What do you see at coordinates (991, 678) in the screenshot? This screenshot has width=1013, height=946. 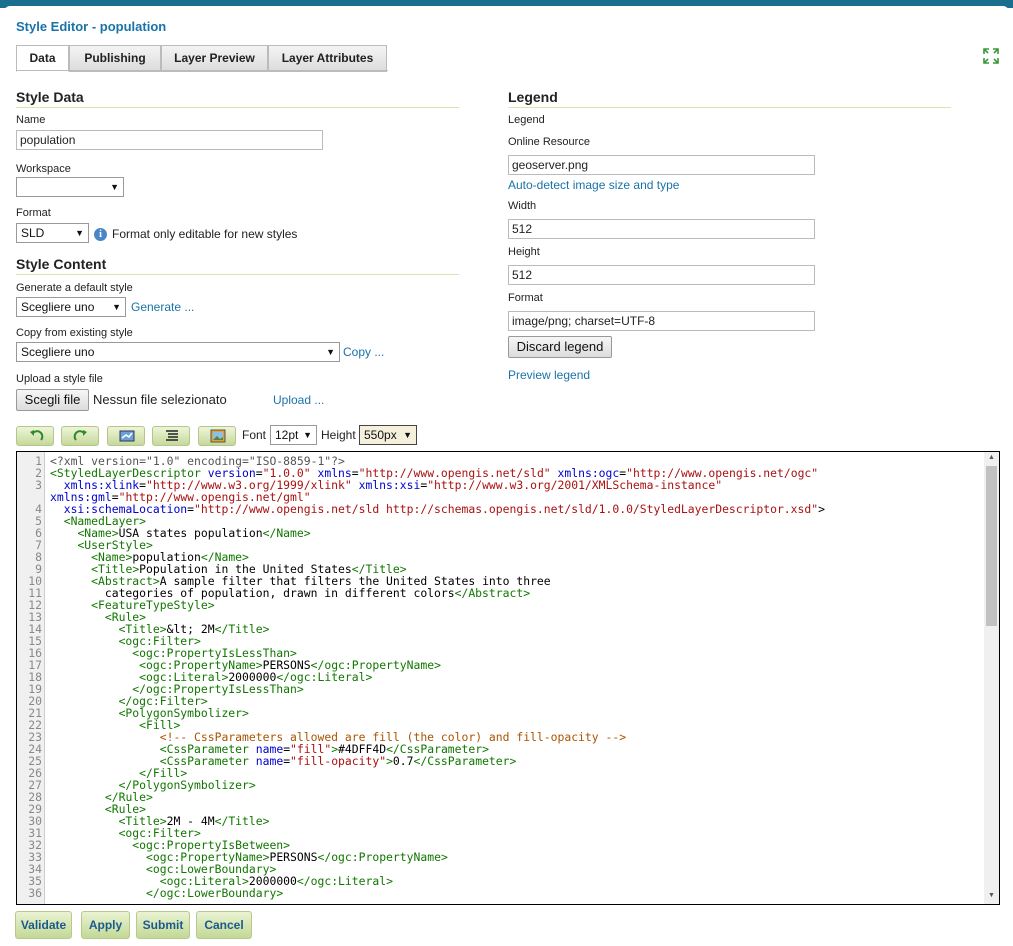 I see `editor-scrollbar: ▲ ▼` at bounding box center [991, 678].